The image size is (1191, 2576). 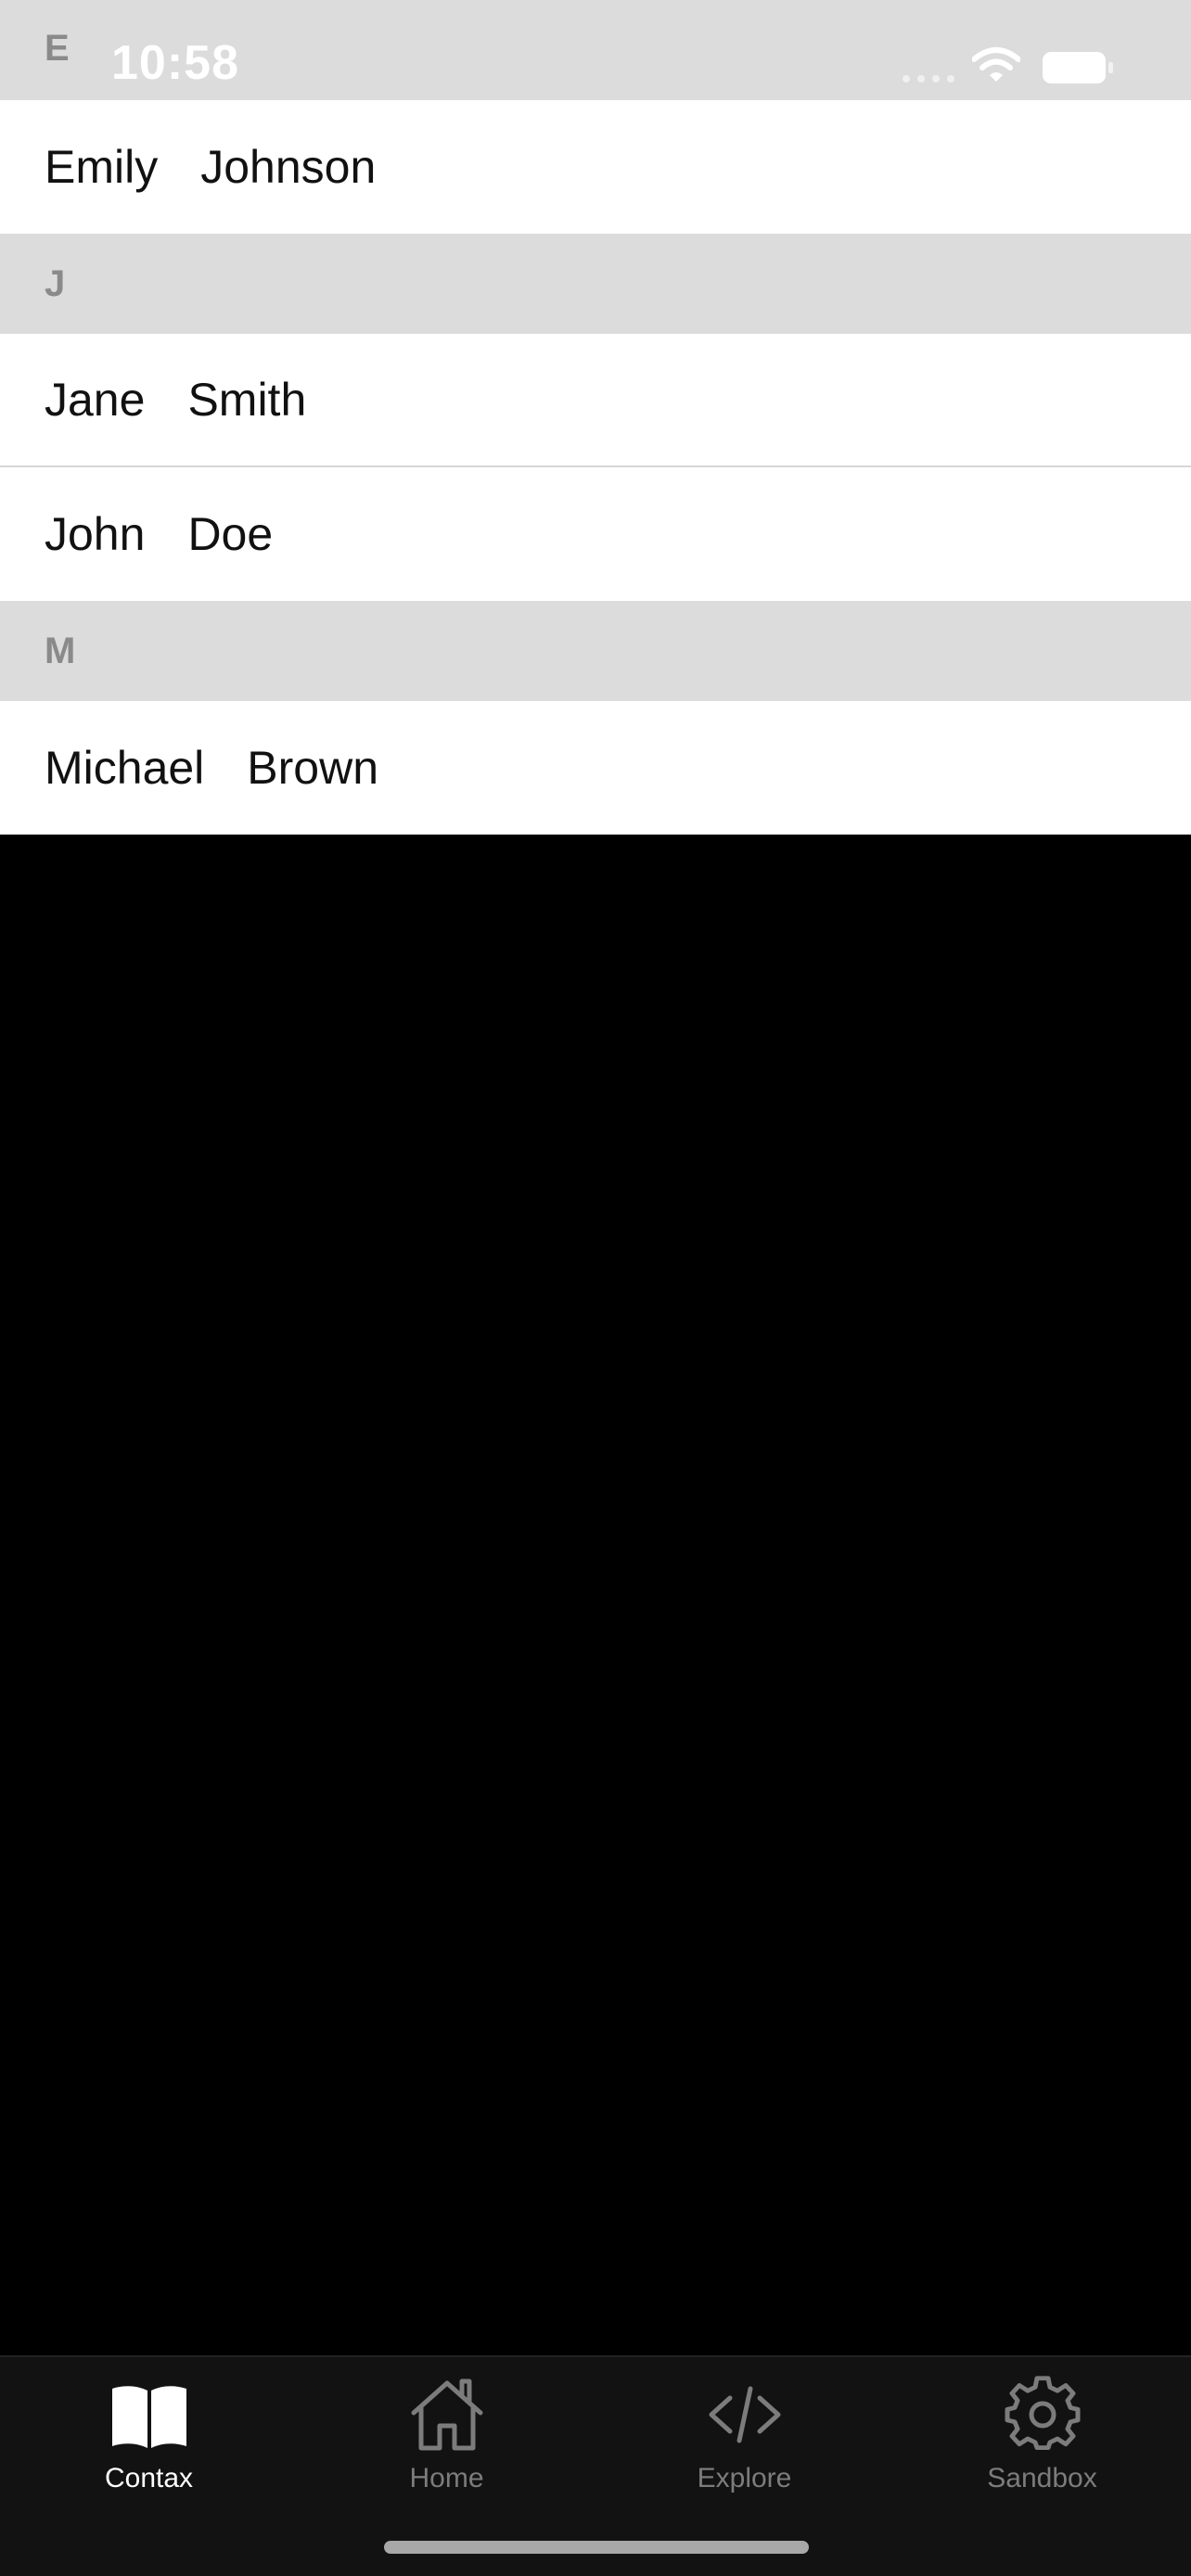 I want to click on section-header-e: E, so click(x=595, y=50).